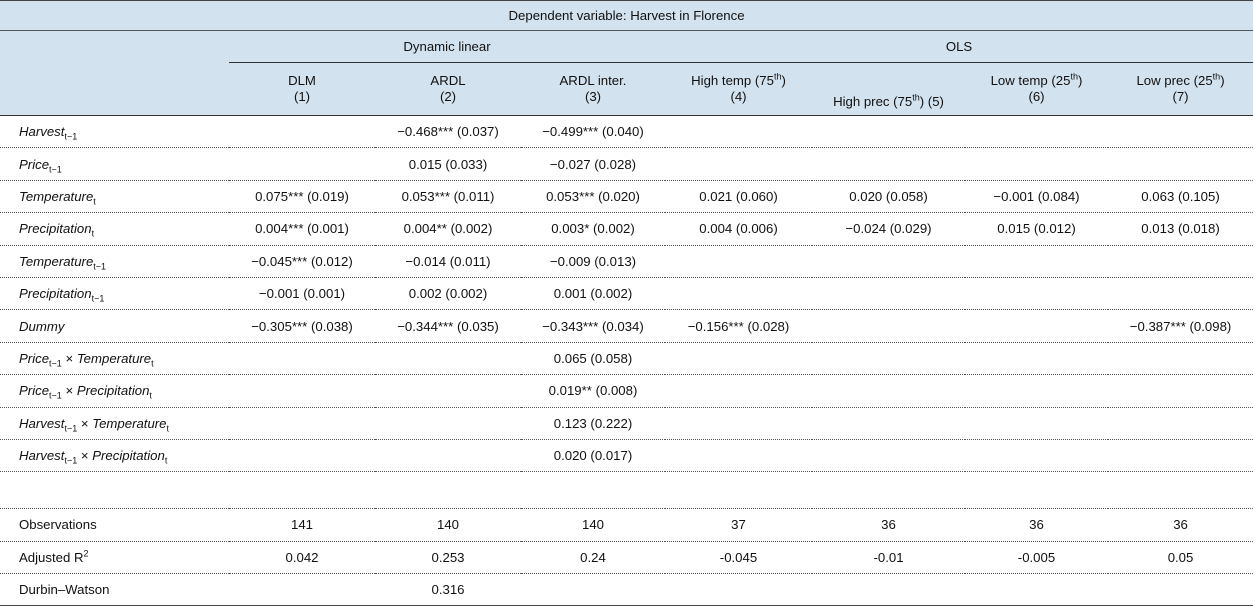 This screenshot has width=1253, height=606. Describe the element at coordinates (593, 391) in the screenshot. I see `coef-cell: 0.019** (0.008)` at that location.